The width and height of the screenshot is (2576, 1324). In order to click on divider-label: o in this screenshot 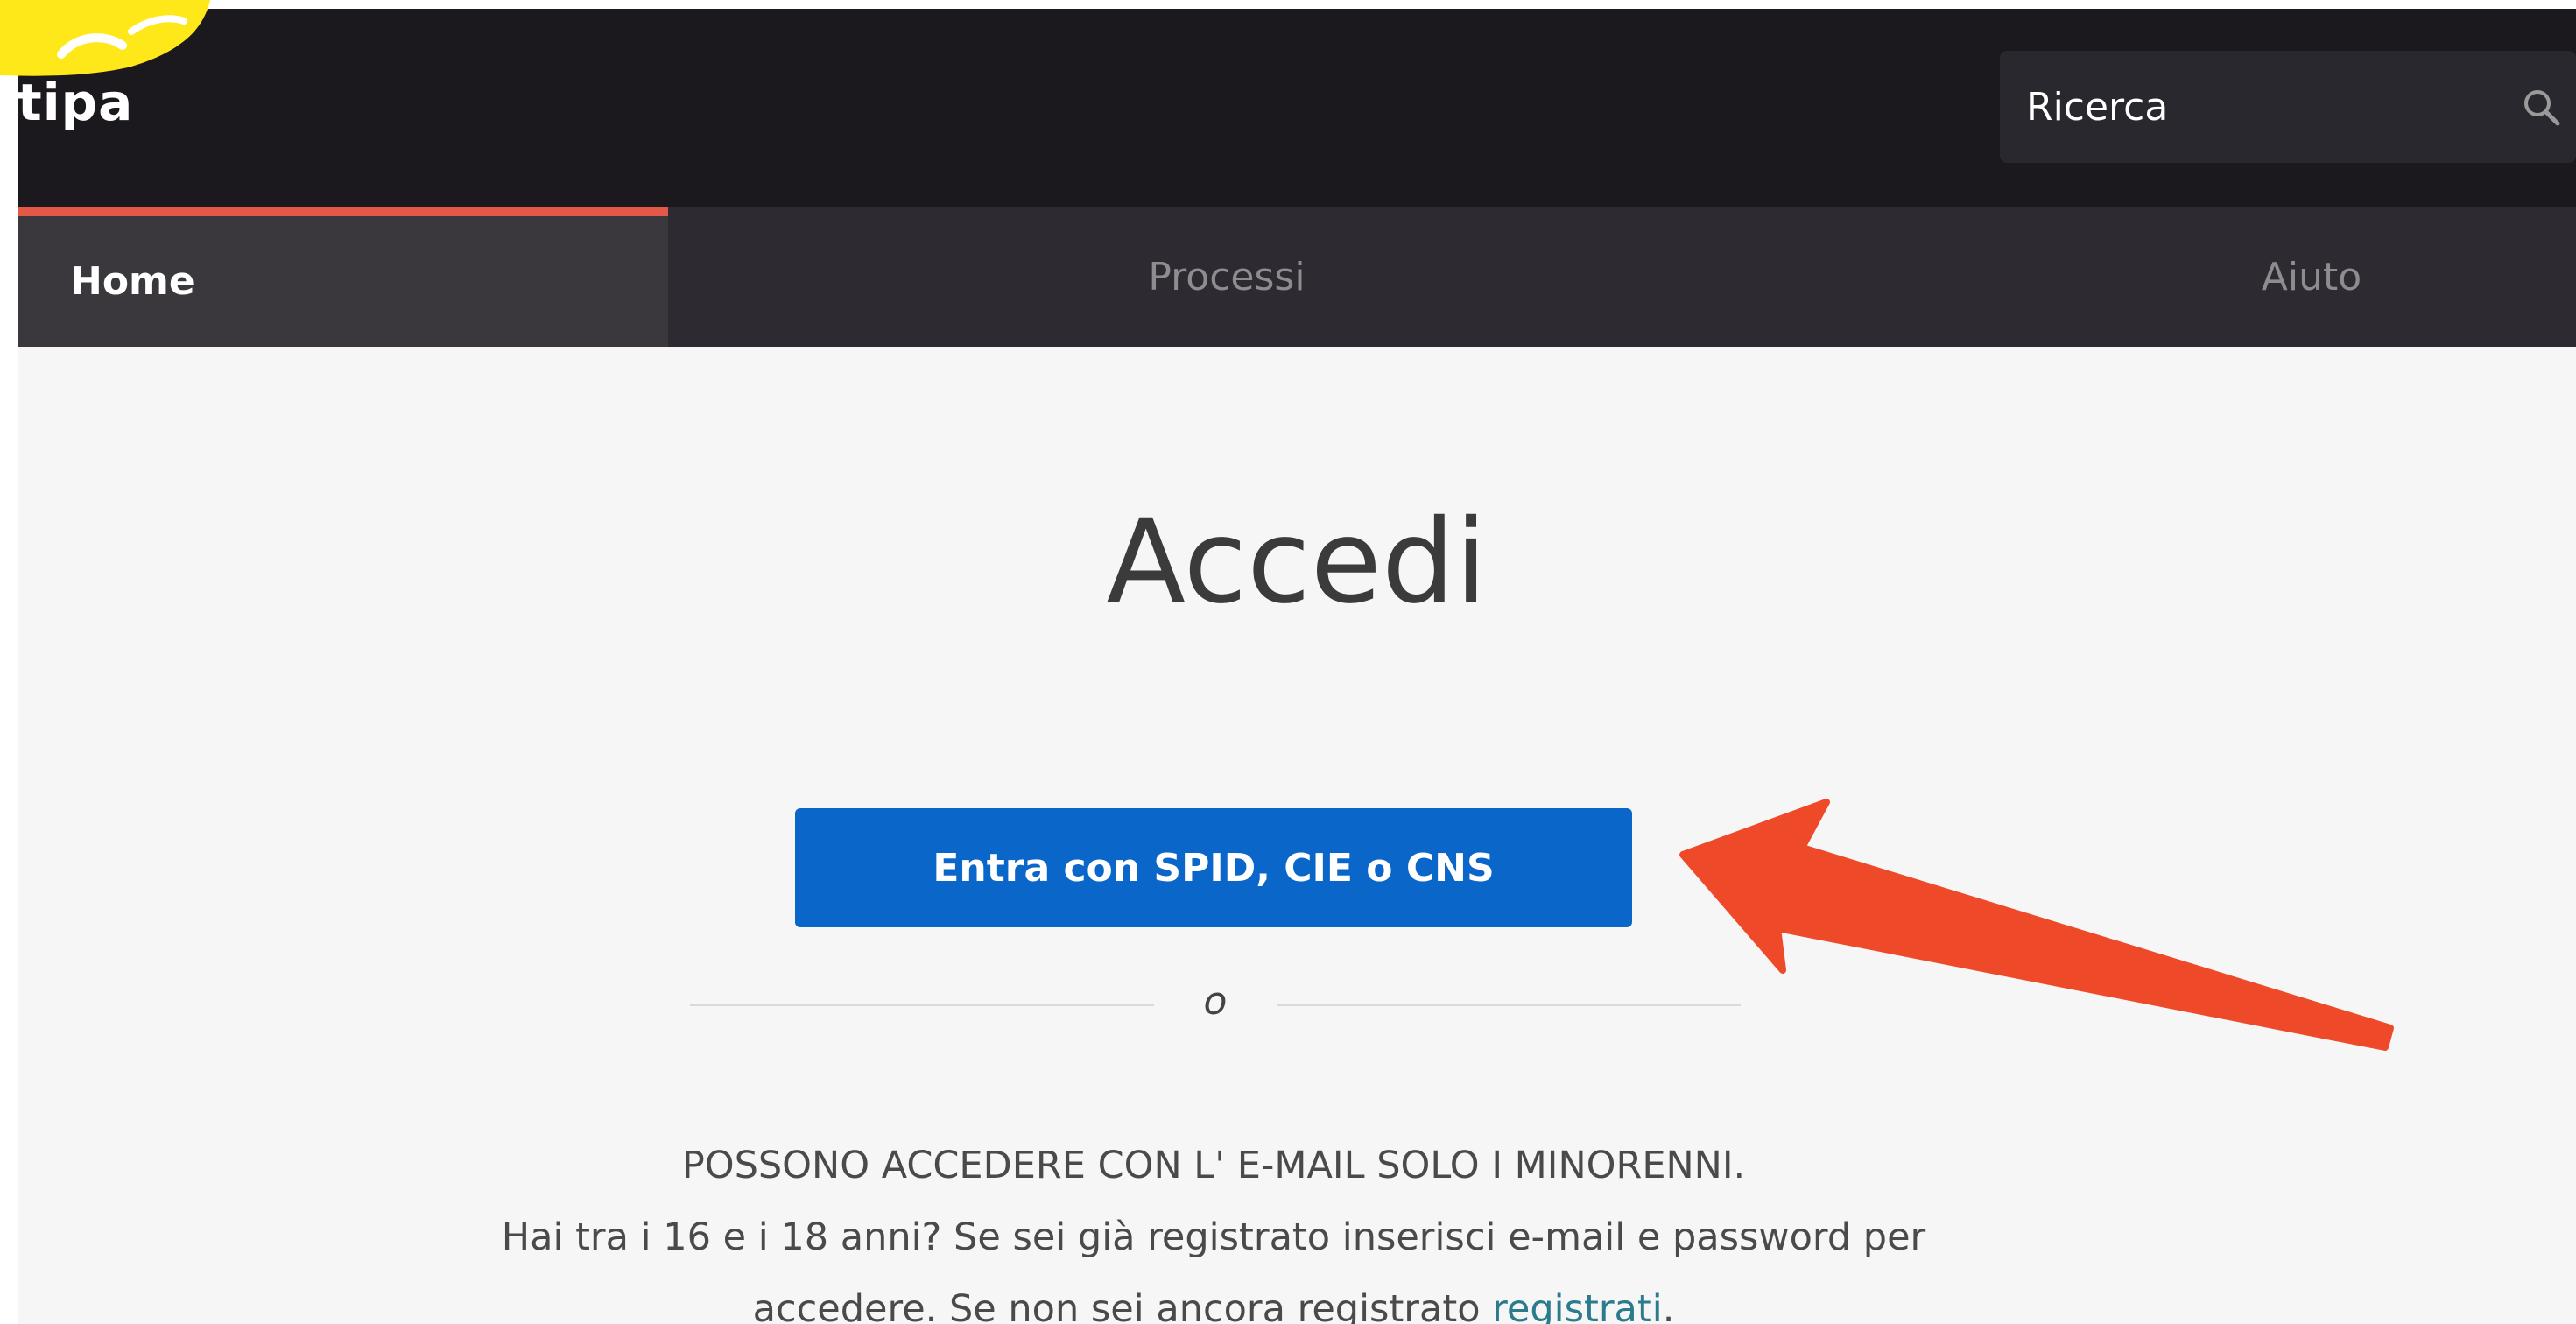, I will do `click(1215, 1002)`.